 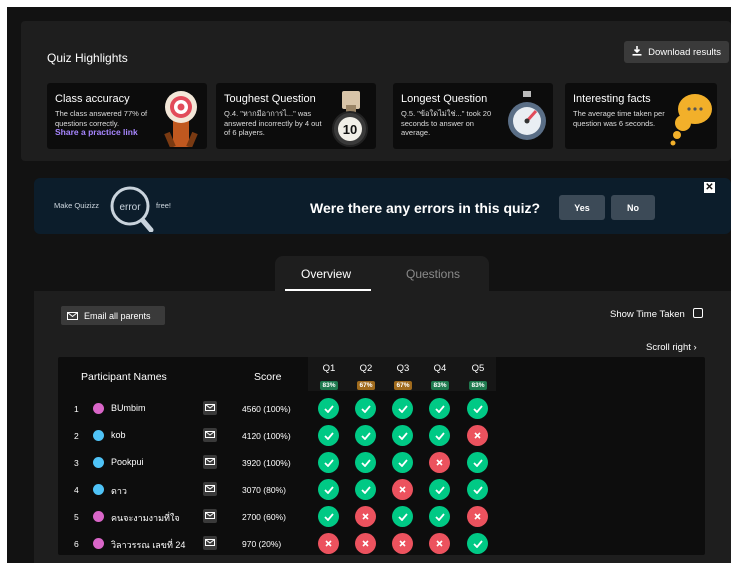 What do you see at coordinates (264, 517) in the screenshot?
I see `participant-score: 2700 (60%)` at bounding box center [264, 517].